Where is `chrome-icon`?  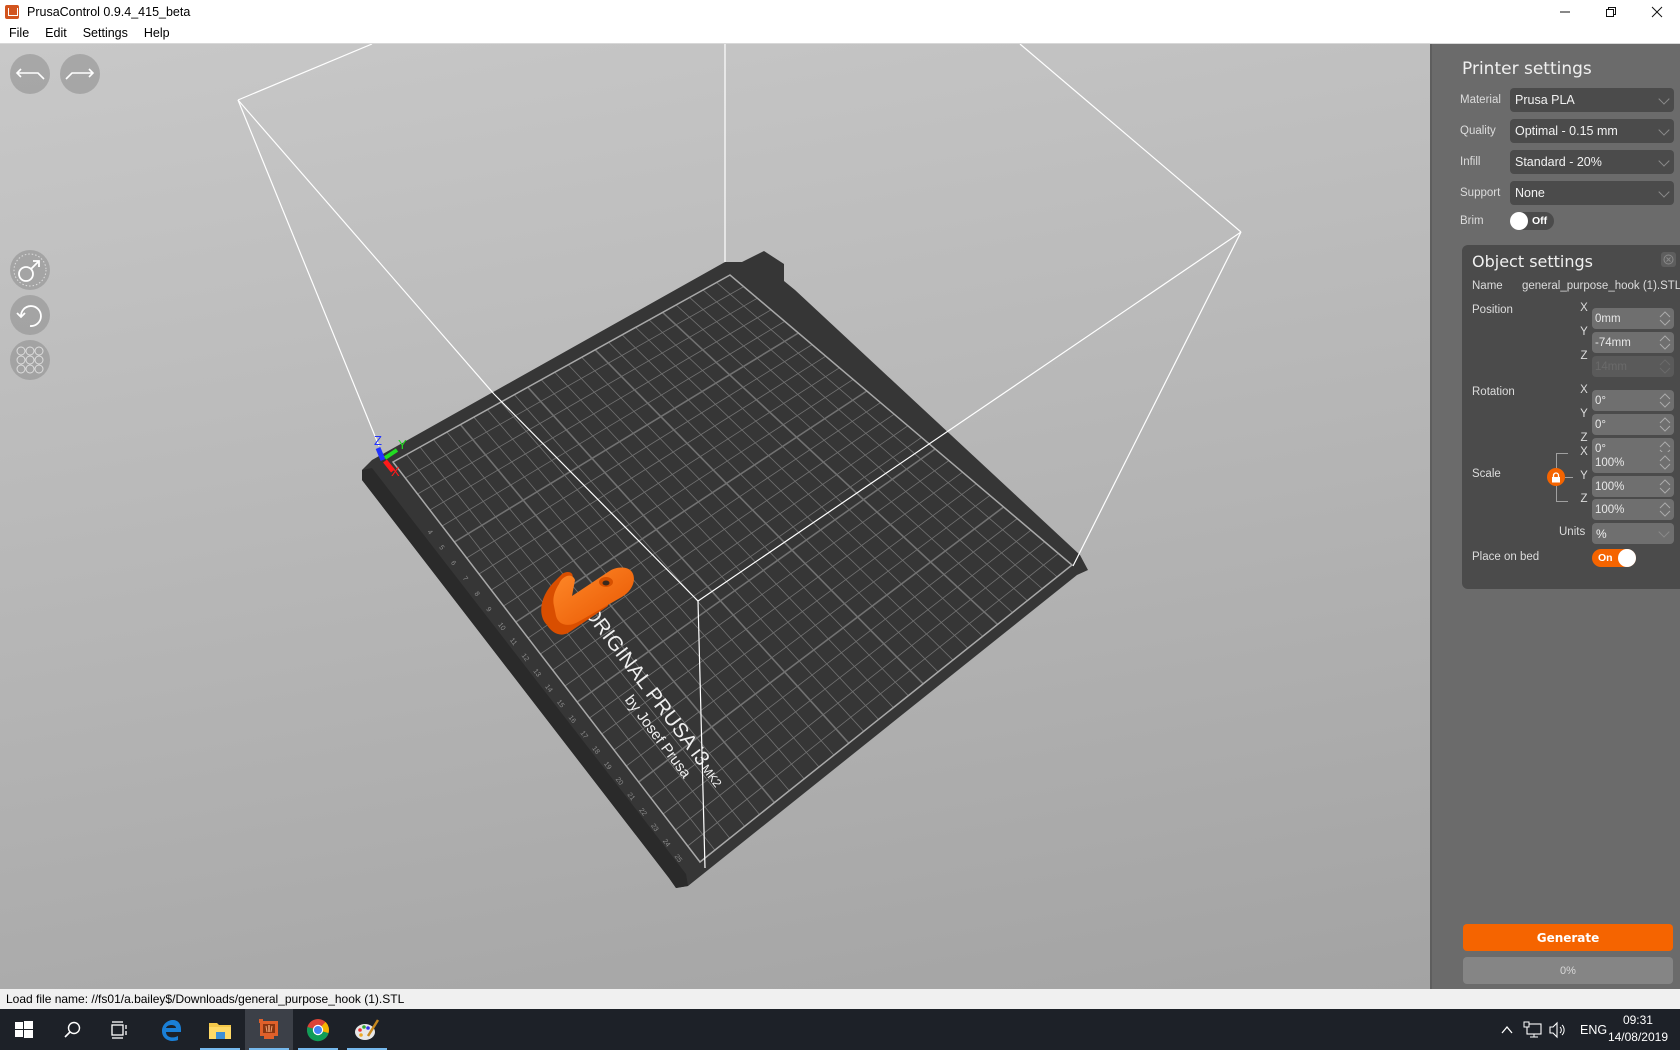
chrome-icon is located at coordinates (317, 1029).